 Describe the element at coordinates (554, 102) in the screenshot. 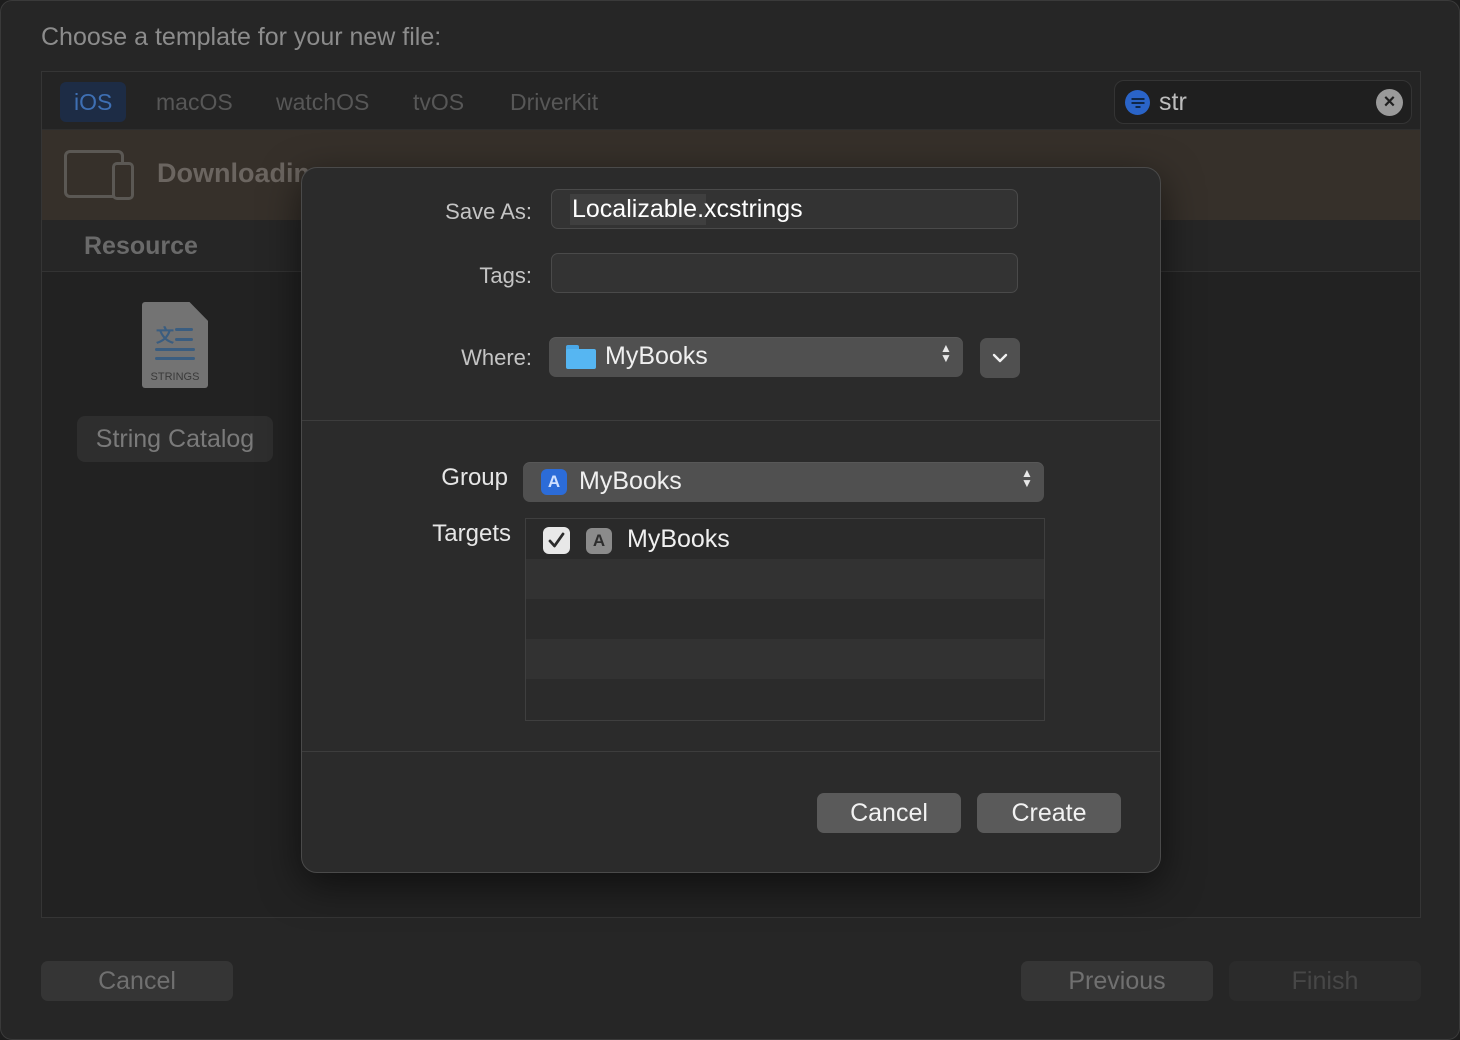

I see `tab-driverkit: DriverKit` at that location.